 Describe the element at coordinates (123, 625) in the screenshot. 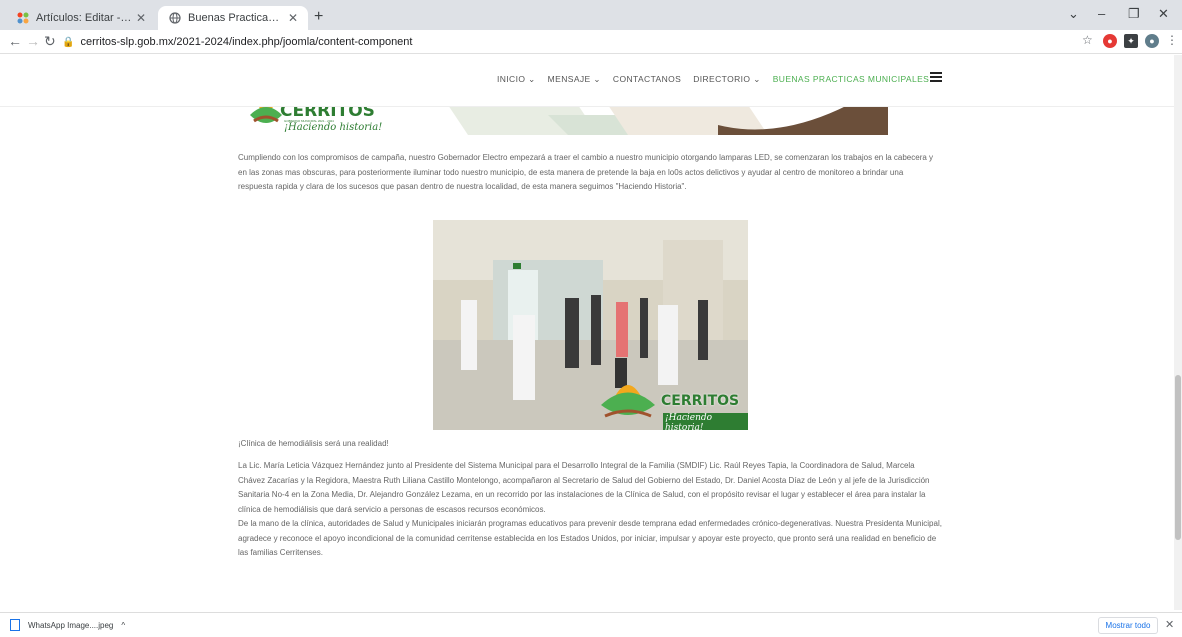

I see `chevron-up-icon: ^` at that location.